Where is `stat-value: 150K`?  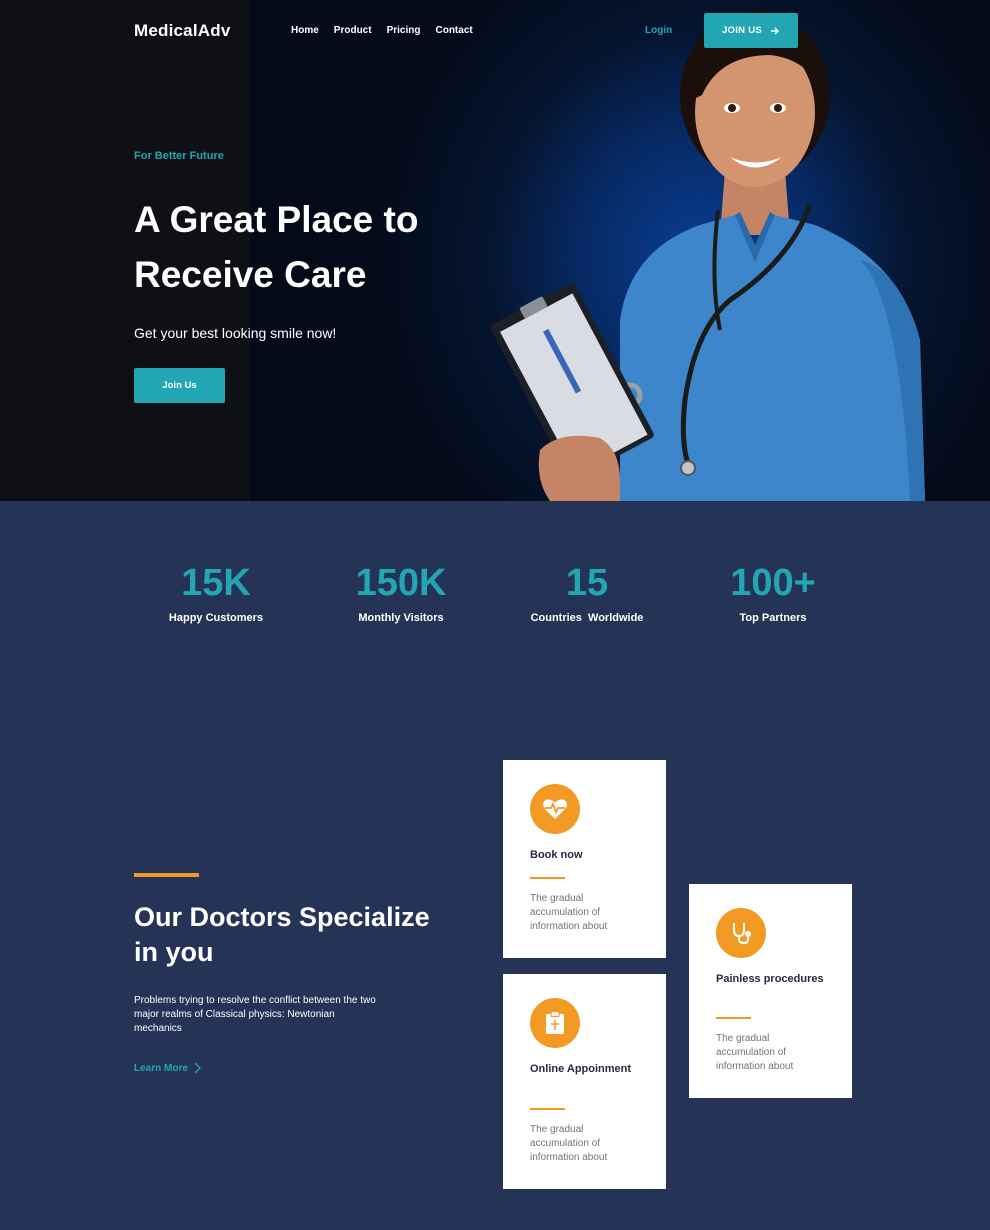
stat-value: 150K is located at coordinates (401, 583).